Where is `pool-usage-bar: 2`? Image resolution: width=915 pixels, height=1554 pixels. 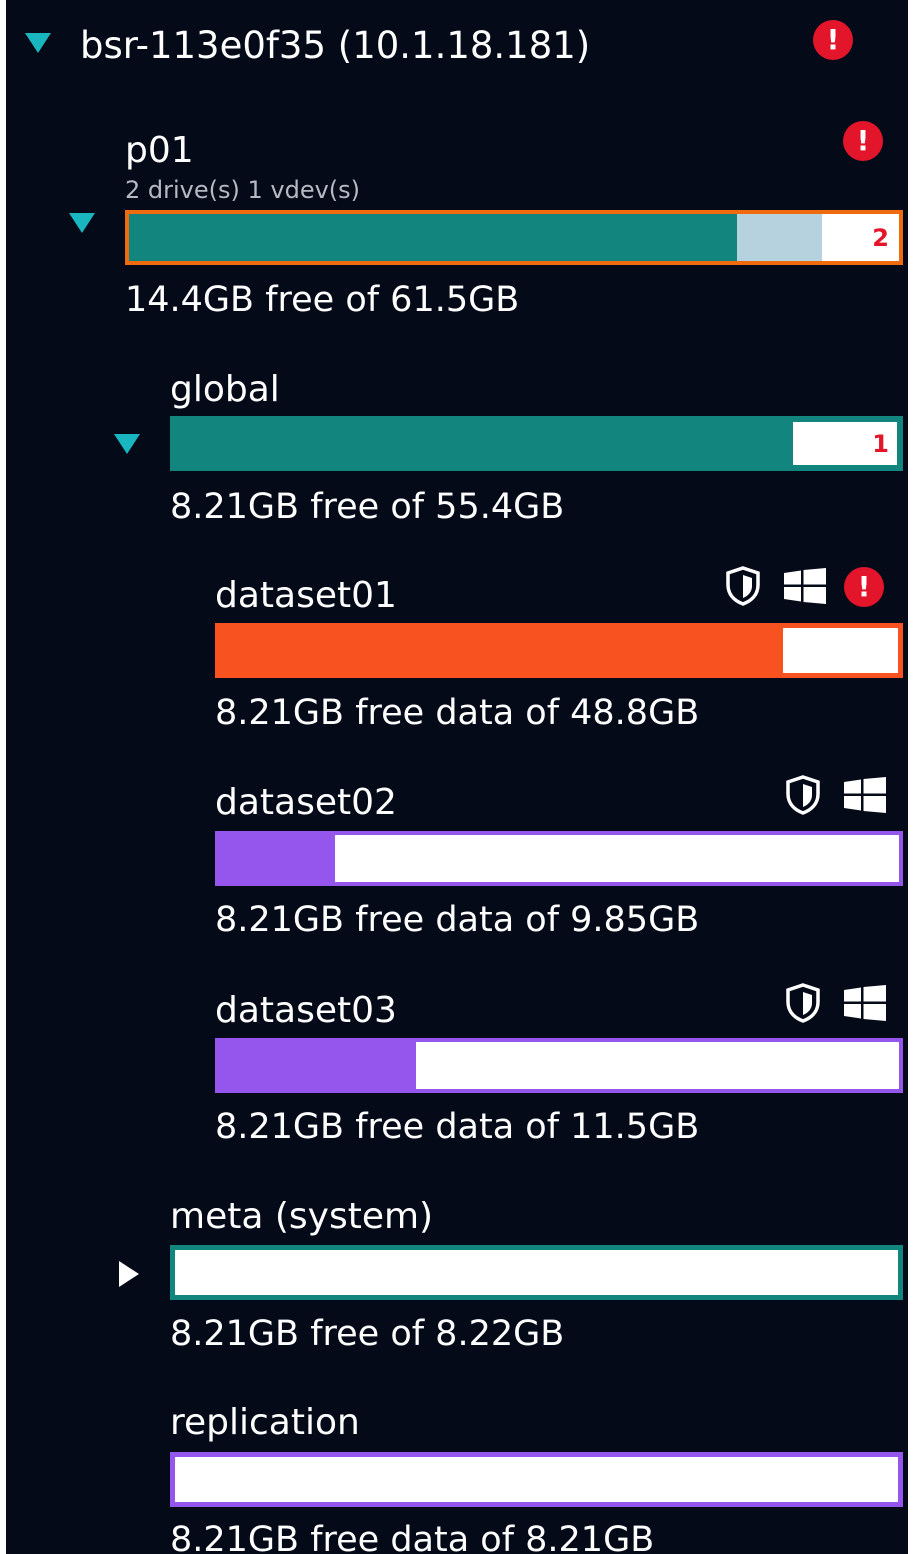 pool-usage-bar: 2 is located at coordinates (514, 237).